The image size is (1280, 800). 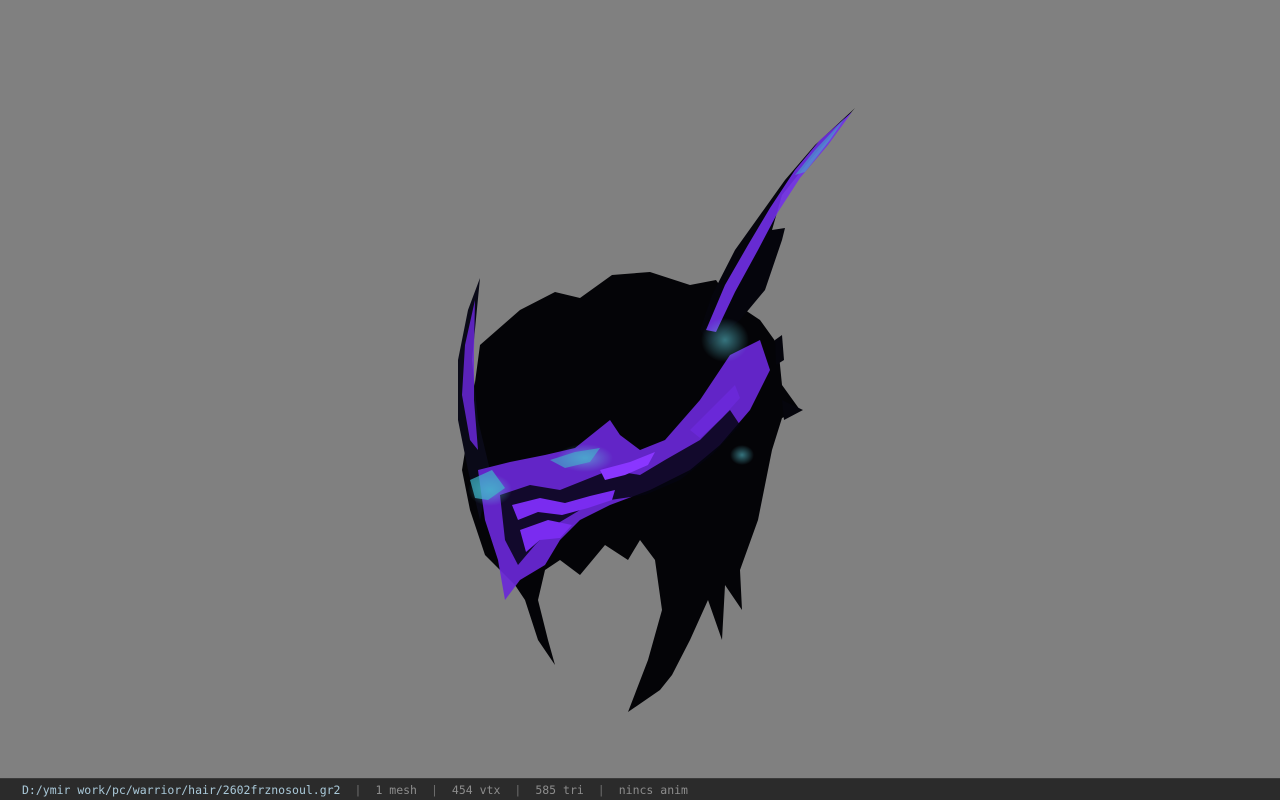 What do you see at coordinates (396, 789) in the screenshot?
I see `mesh-count: 1 mesh` at bounding box center [396, 789].